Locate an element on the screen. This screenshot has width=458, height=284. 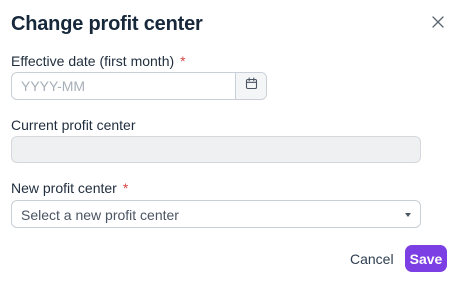
current-profit-center-label: Current profit center is located at coordinates (73, 125).